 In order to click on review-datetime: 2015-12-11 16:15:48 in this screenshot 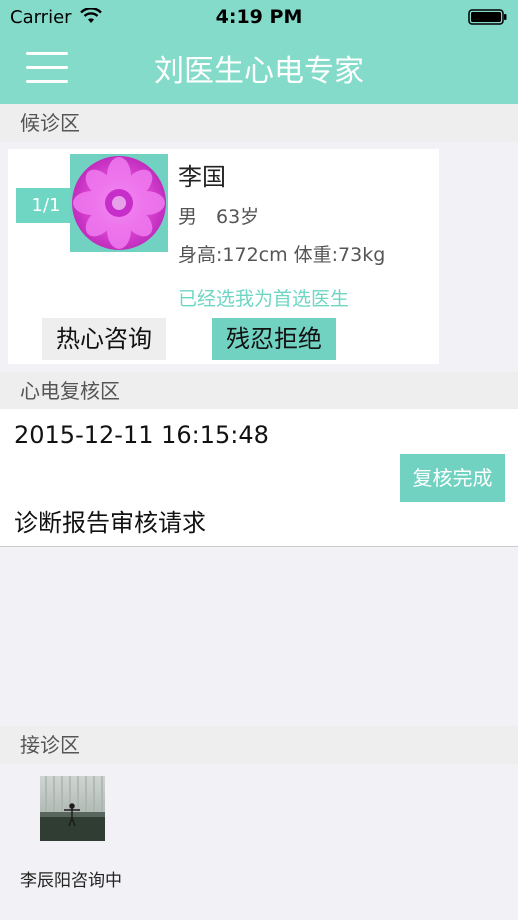, I will do `click(141, 435)`.